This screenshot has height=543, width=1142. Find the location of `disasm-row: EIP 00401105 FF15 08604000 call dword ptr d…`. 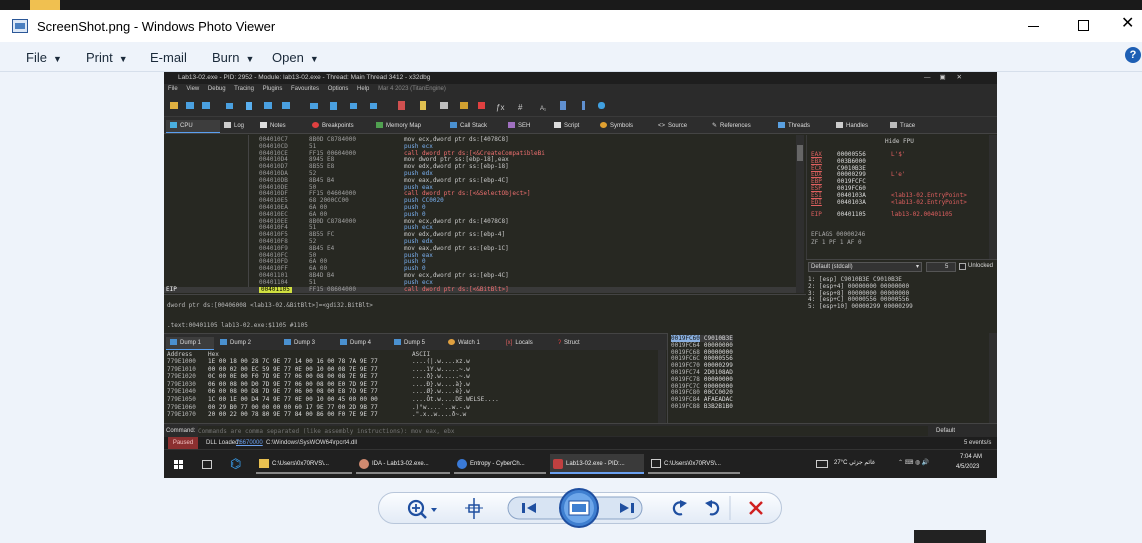

disasm-row: EIP 00401105 FF15 08604000 call dword ptr d… is located at coordinates (484, 289).